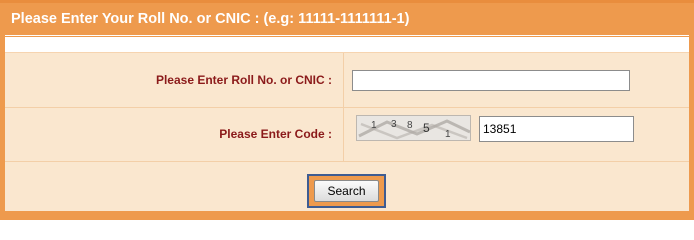 Image resolution: width=694 pixels, height=240 pixels. Describe the element at coordinates (343, 107) in the screenshot. I see `column-divider` at that location.